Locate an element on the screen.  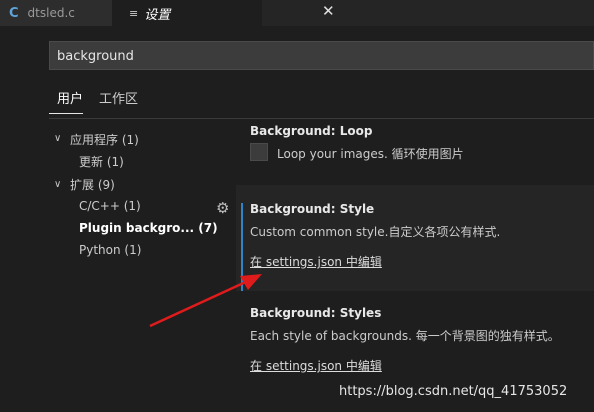
annotation-arrow is located at coordinates (205, 301).